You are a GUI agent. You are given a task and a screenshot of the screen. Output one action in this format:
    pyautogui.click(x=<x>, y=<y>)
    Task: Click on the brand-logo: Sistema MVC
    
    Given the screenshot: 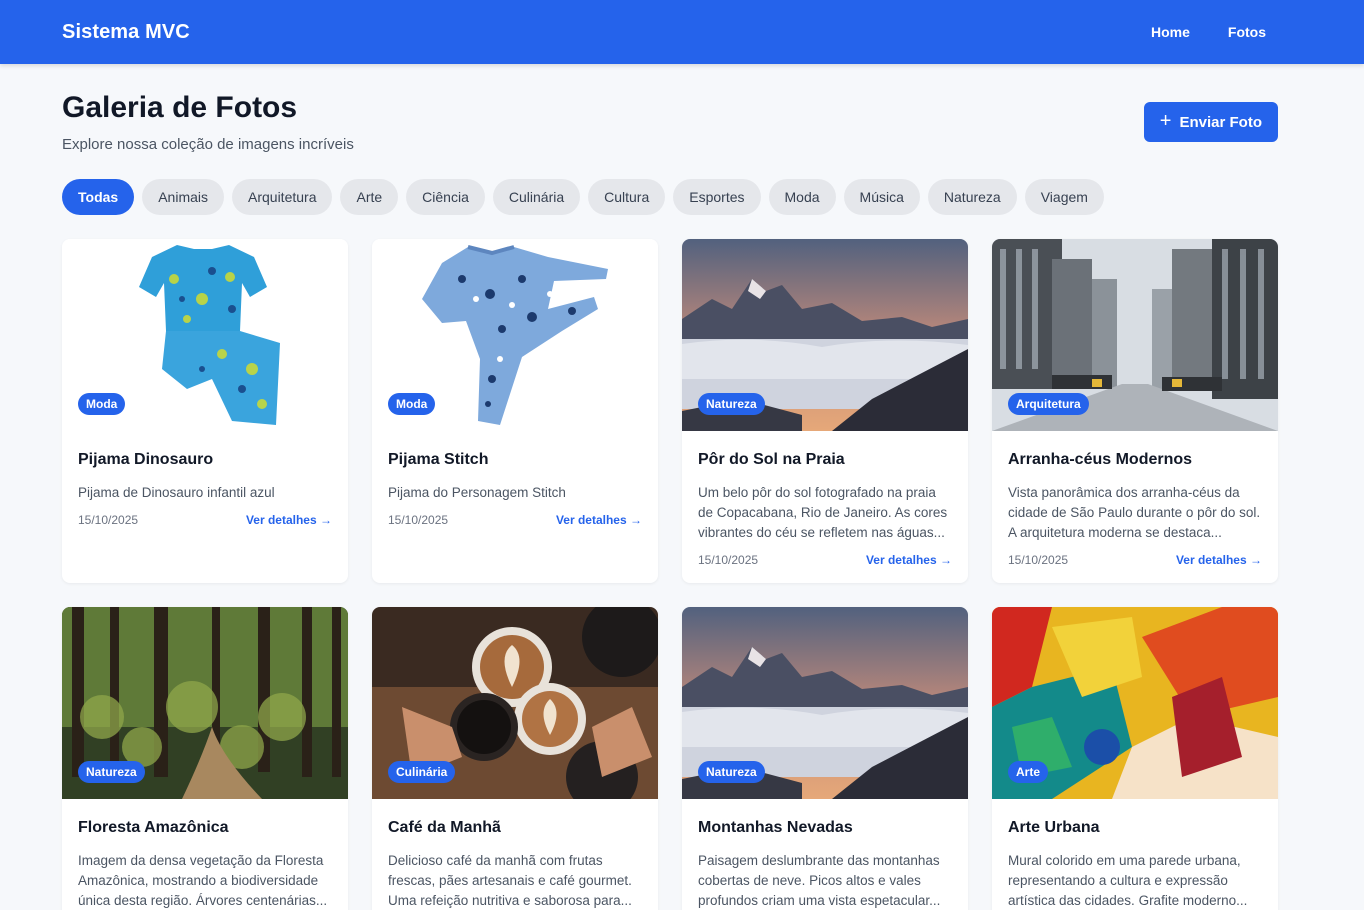 What is the action you would take?
    pyautogui.click(x=126, y=32)
    